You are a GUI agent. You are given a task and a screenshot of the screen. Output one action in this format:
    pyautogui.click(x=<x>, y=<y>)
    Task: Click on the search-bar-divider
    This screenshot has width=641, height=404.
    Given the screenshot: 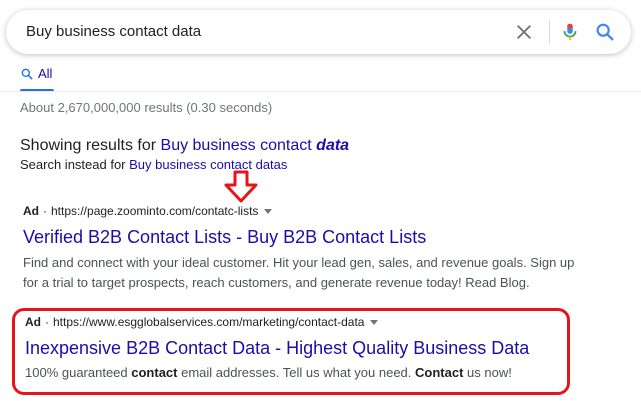 What is the action you would take?
    pyautogui.click(x=549, y=32)
    